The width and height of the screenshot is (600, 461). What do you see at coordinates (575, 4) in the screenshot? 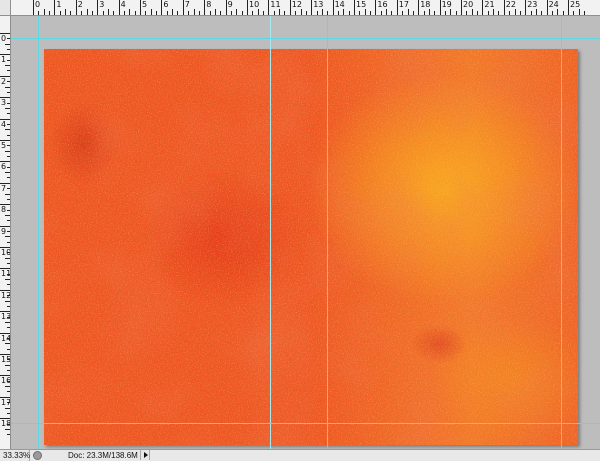
I see `ruler-top-label: 25` at bounding box center [575, 4].